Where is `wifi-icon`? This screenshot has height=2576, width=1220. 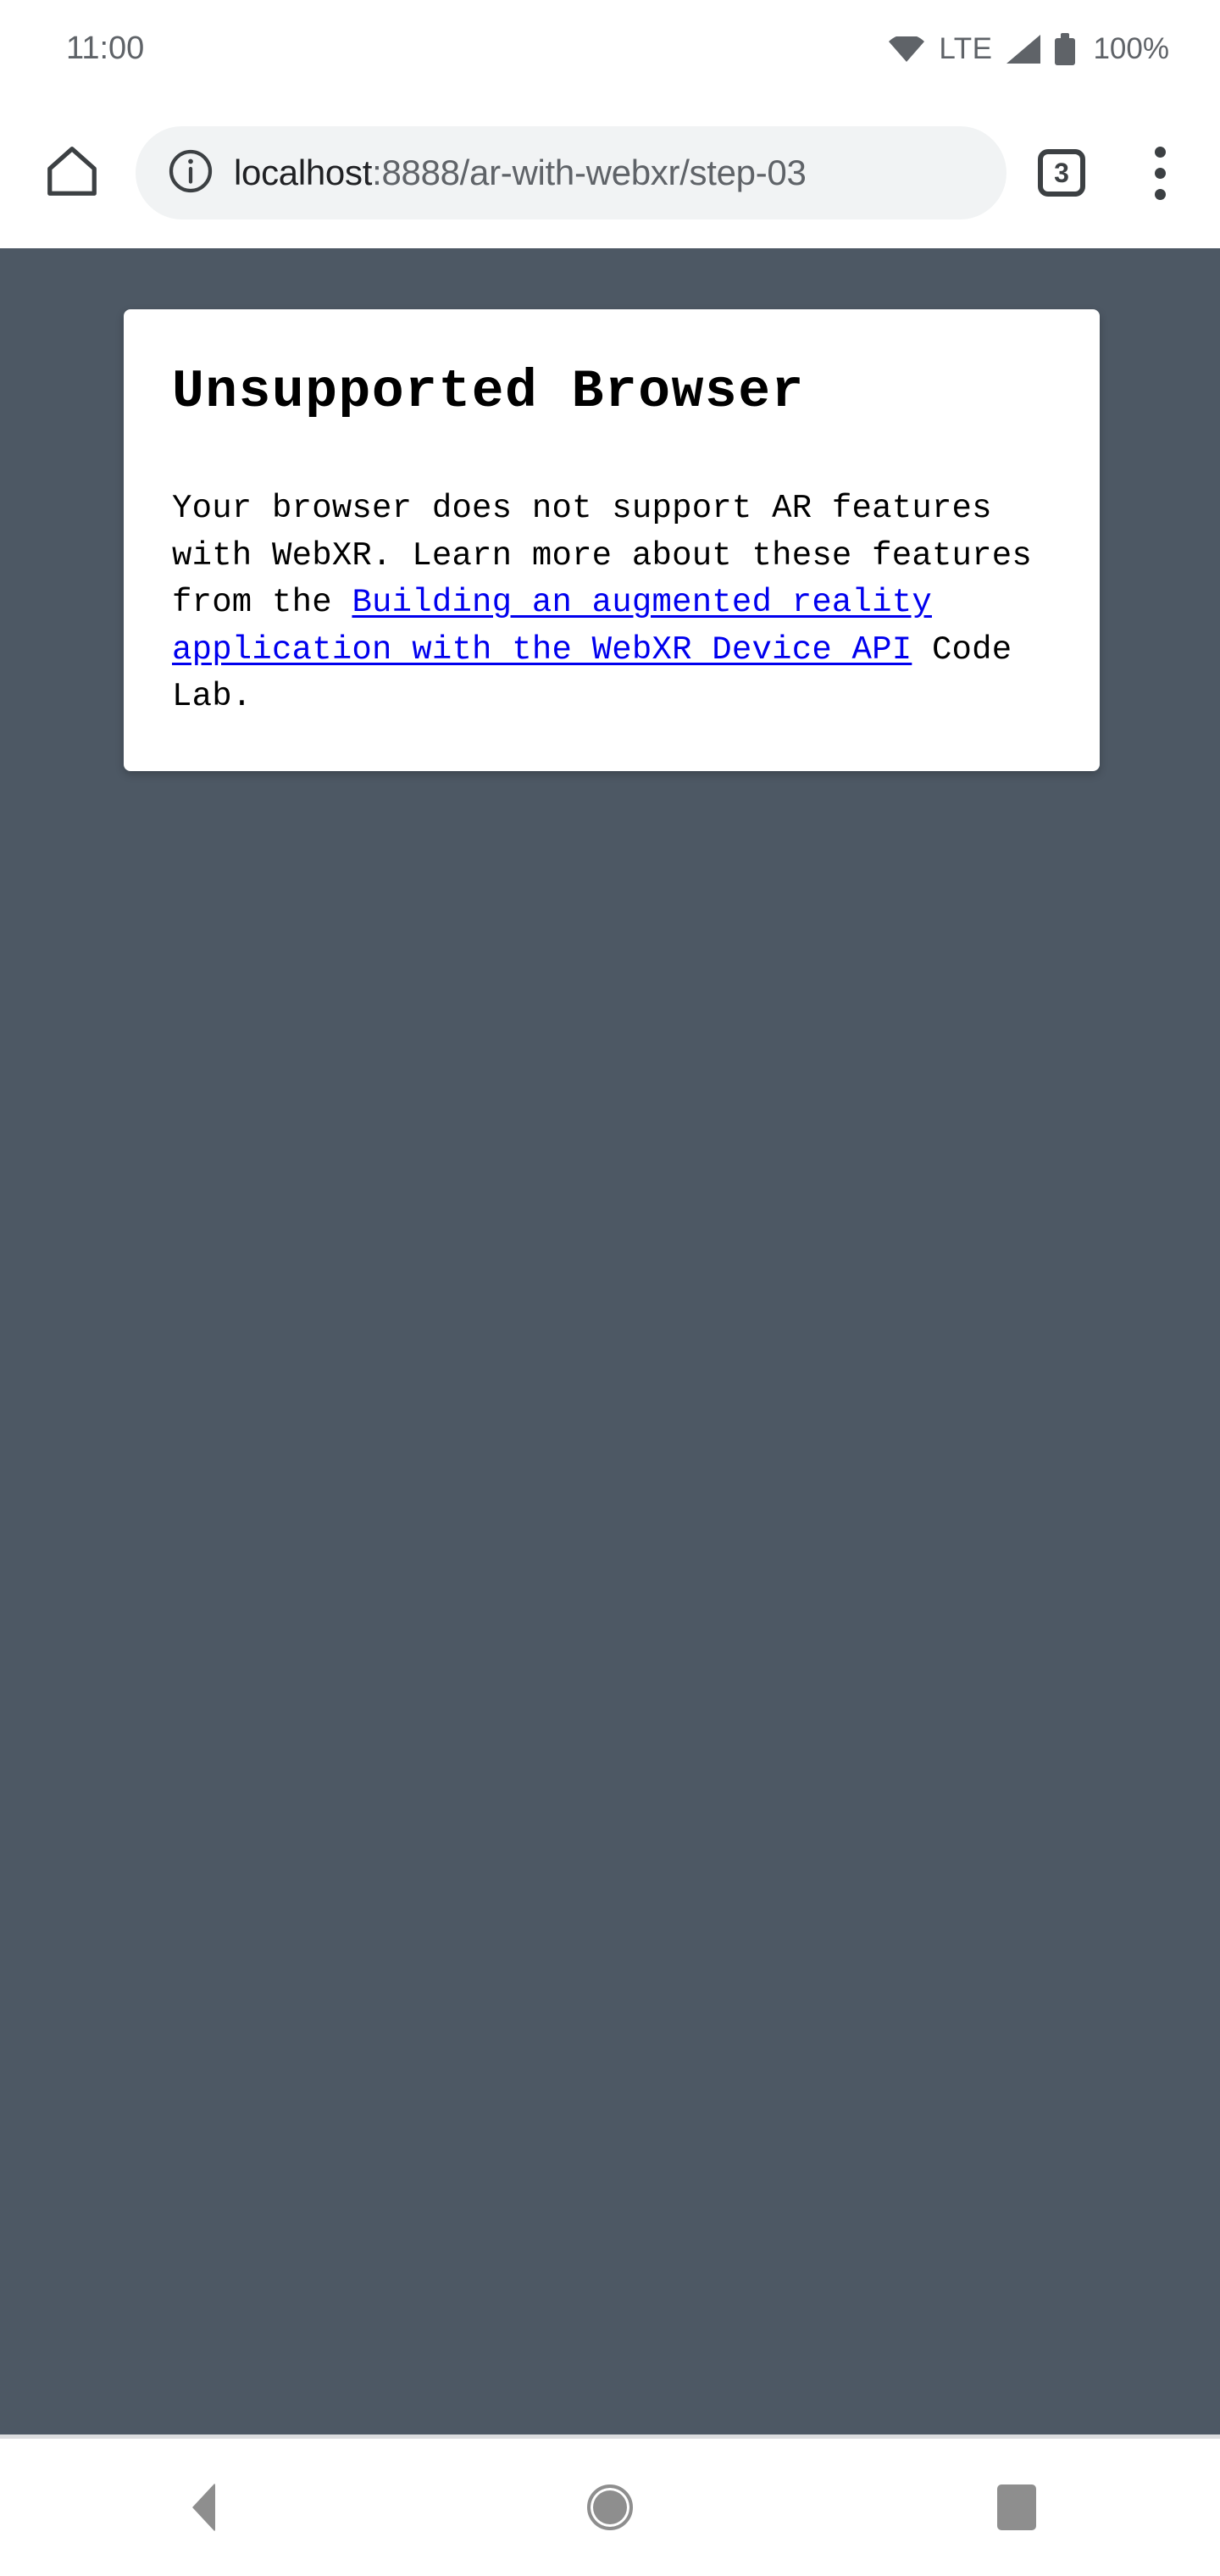
wifi-icon is located at coordinates (907, 49).